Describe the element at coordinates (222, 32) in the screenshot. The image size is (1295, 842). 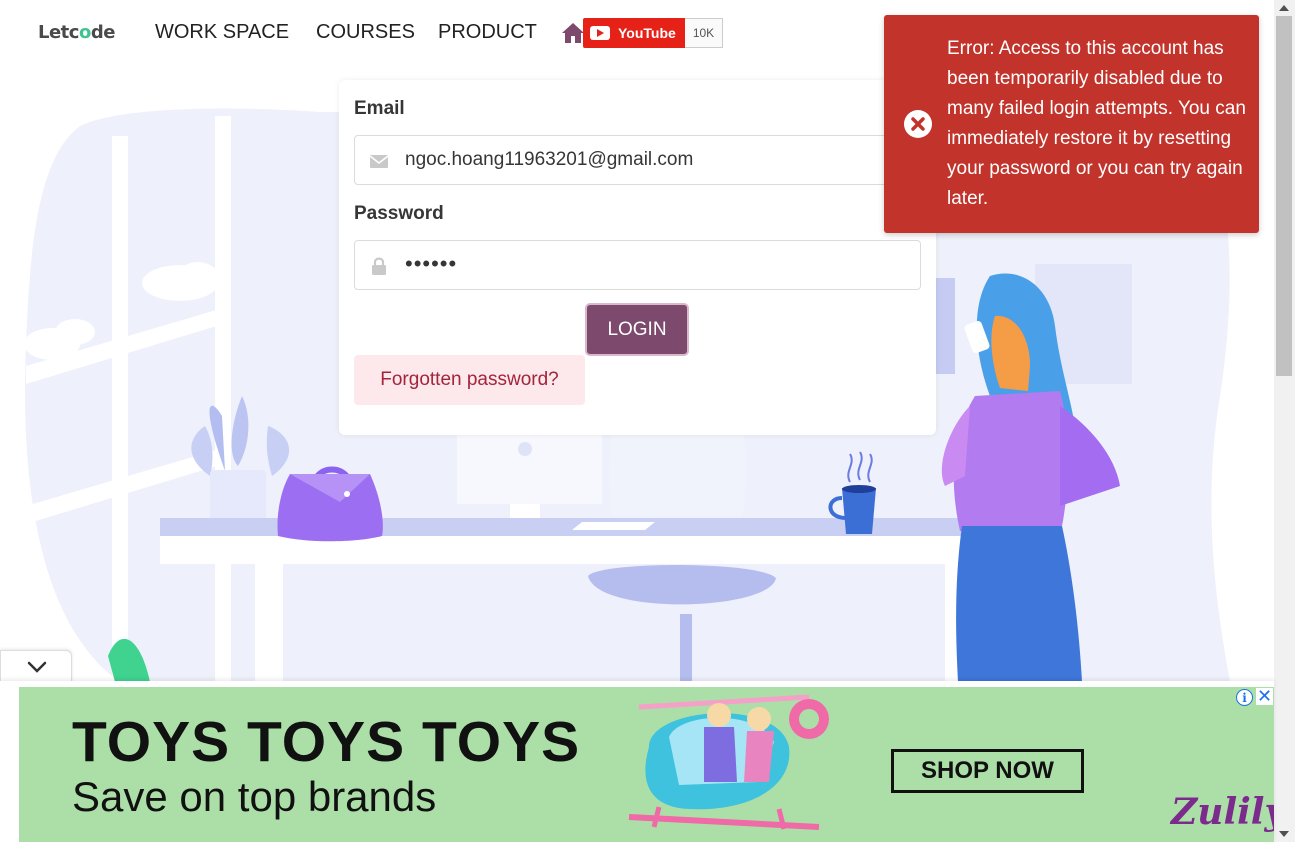
I see `nav-workspace: WORK SPACE` at that location.